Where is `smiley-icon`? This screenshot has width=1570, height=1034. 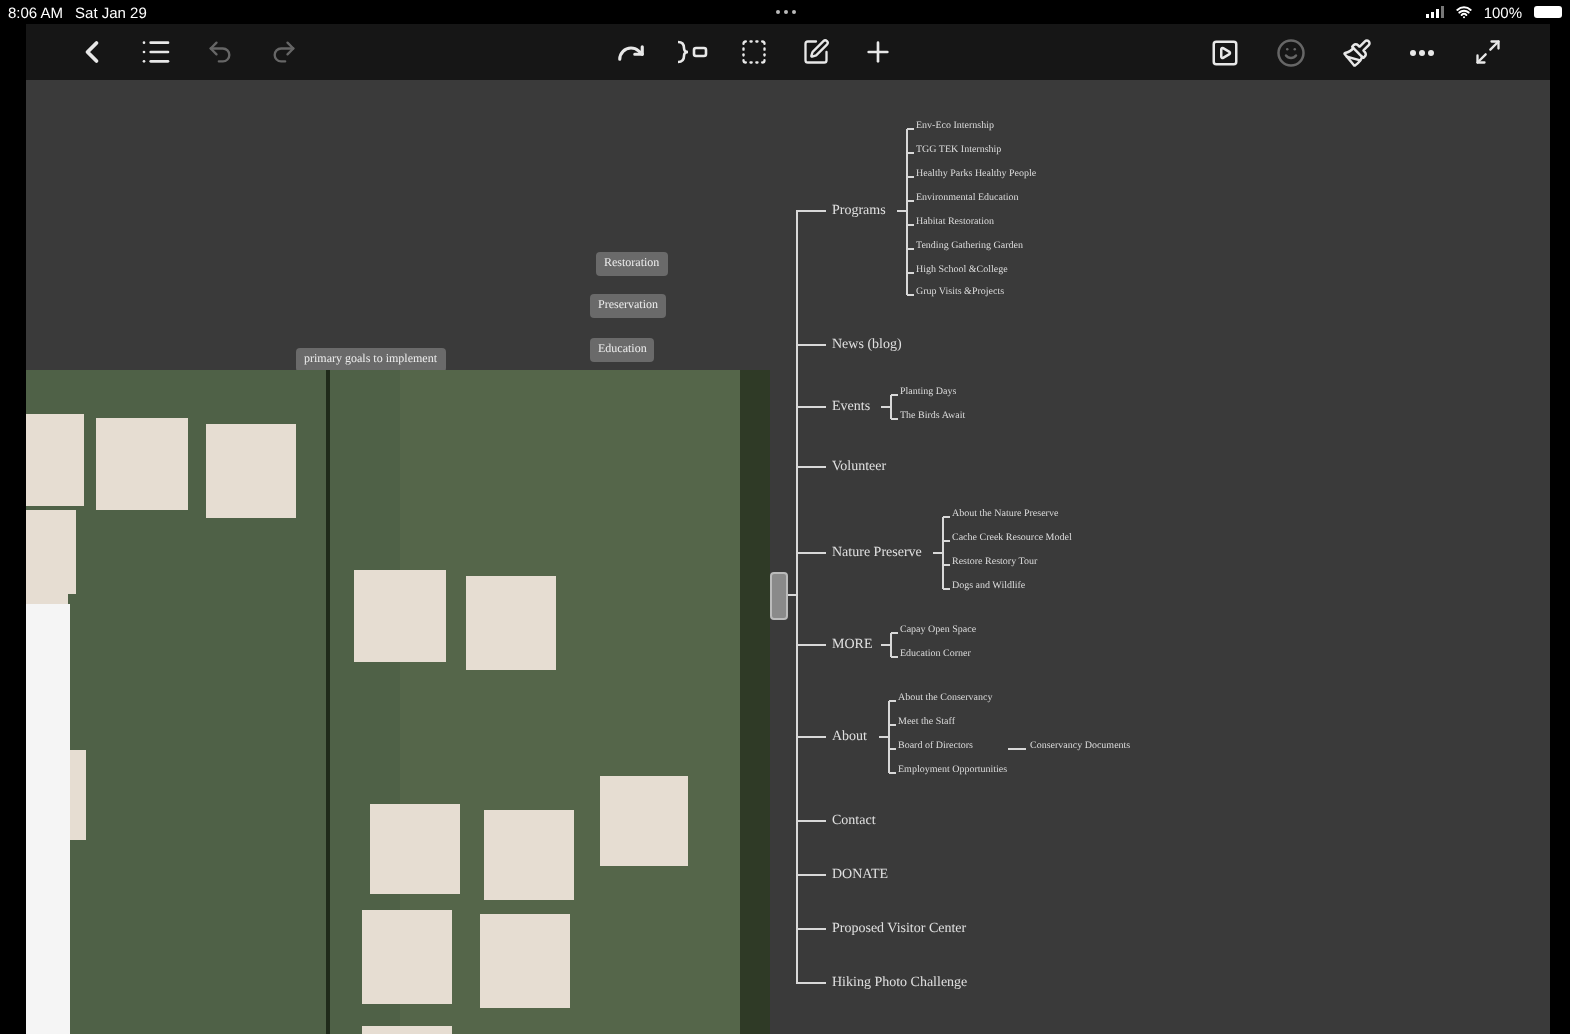 smiley-icon is located at coordinates (1290, 52).